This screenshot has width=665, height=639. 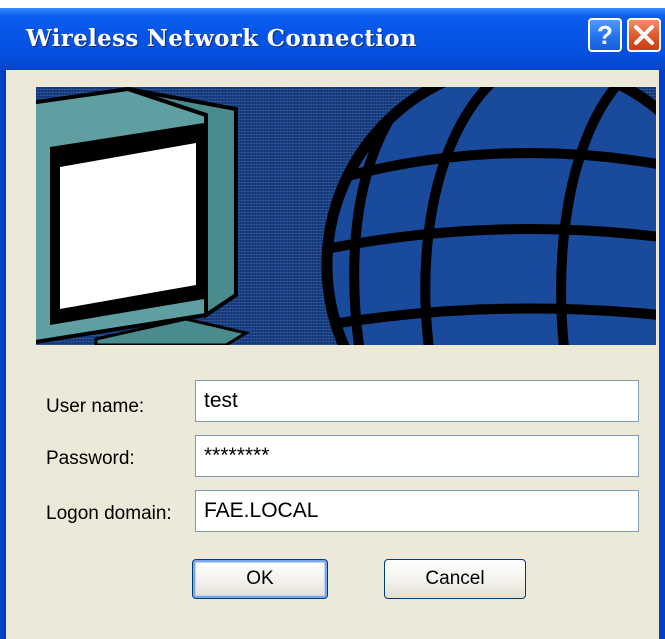 What do you see at coordinates (90, 458) in the screenshot?
I see `password-label: Password:` at bounding box center [90, 458].